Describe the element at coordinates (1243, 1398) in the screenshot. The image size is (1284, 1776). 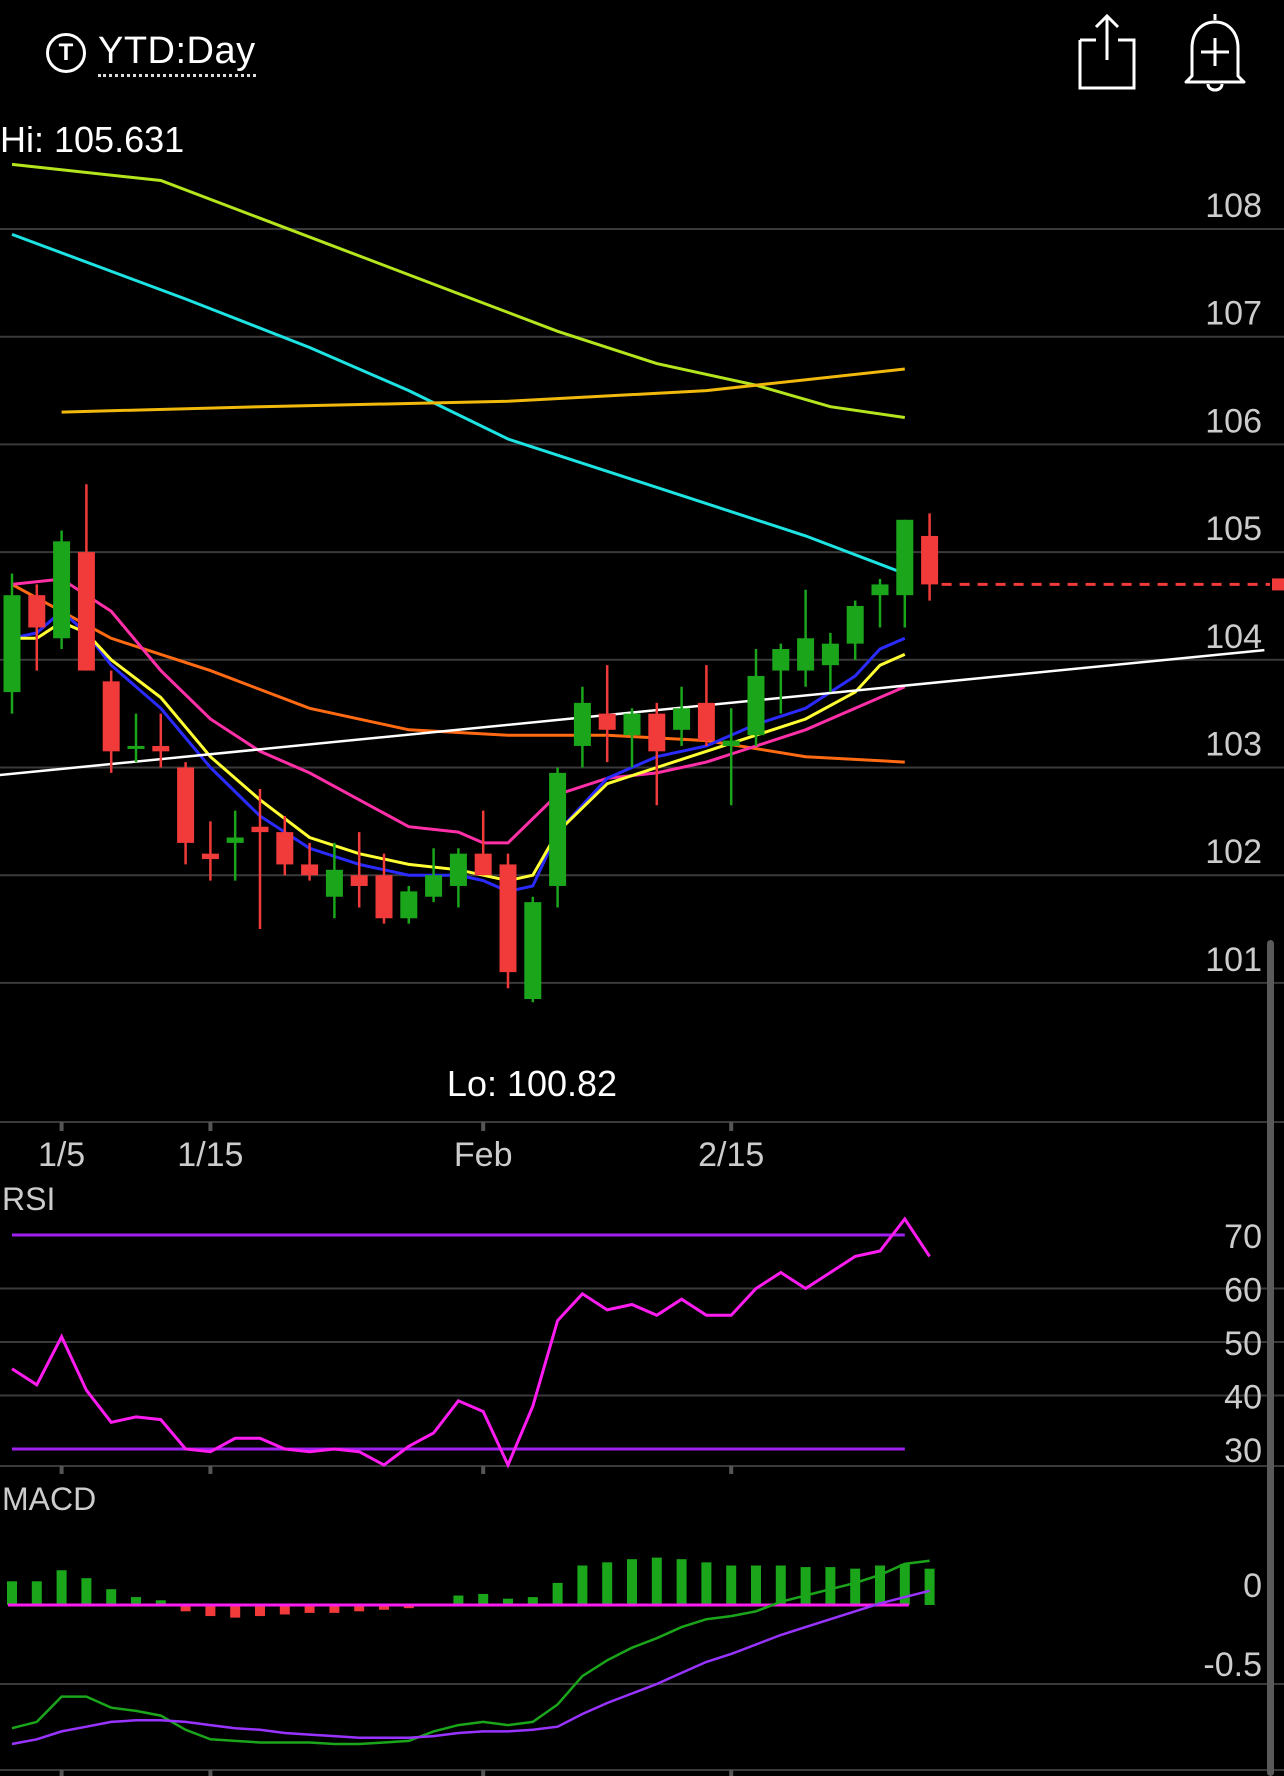
I see `rsi-axis-label: 40` at that location.